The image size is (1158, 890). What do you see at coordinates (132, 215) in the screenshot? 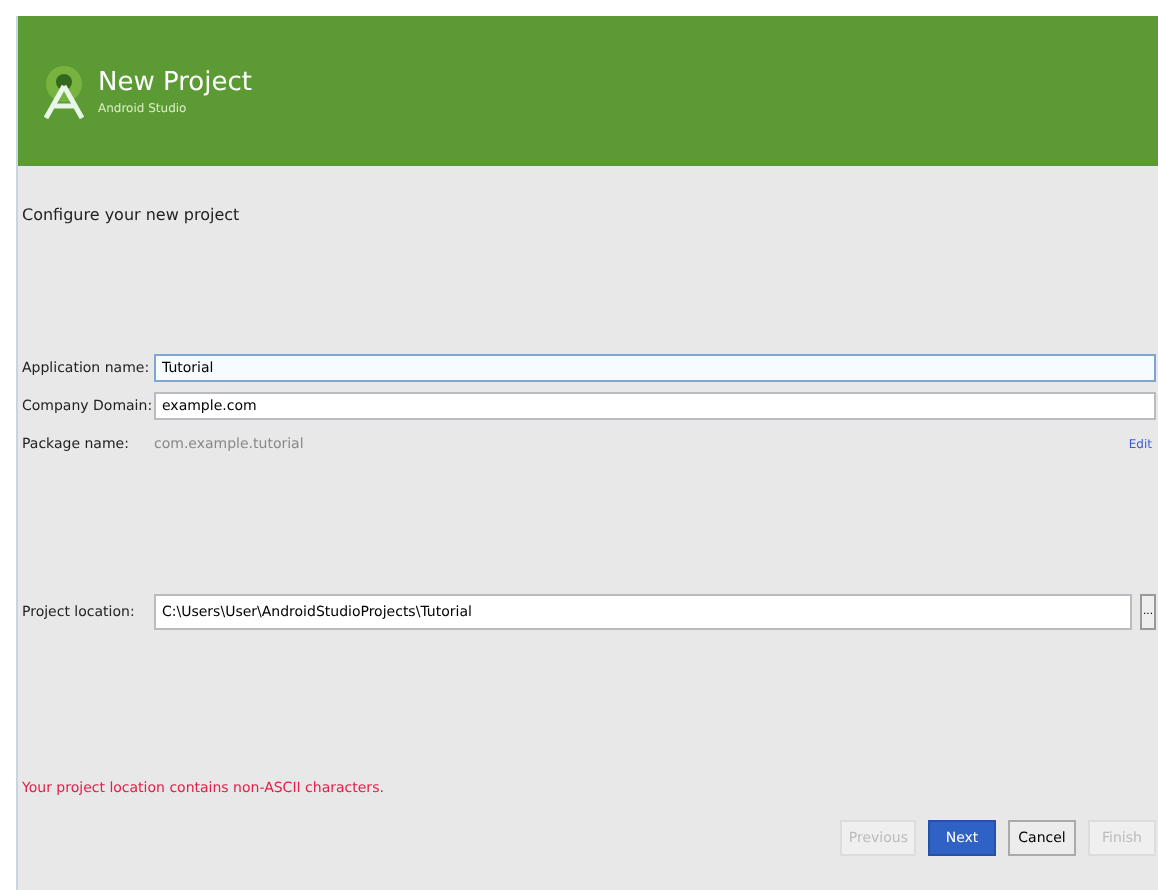
I see `section-heading: Configure your new project` at bounding box center [132, 215].